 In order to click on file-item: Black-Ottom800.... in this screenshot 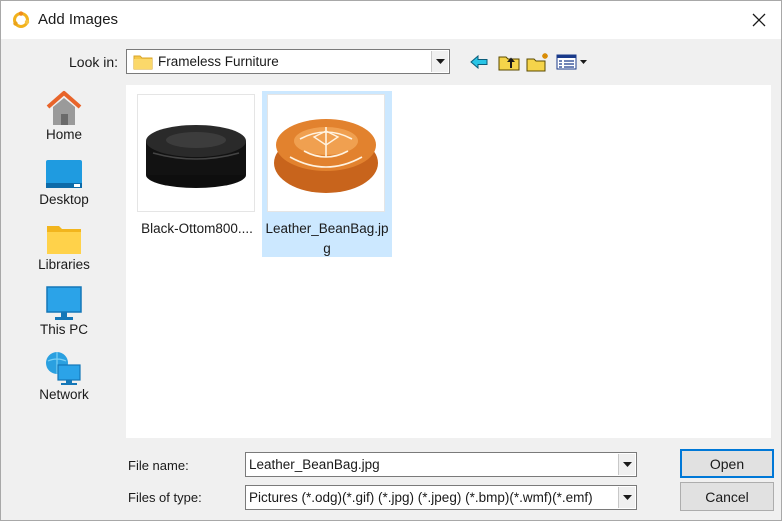, I will do `click(197, 174)`.